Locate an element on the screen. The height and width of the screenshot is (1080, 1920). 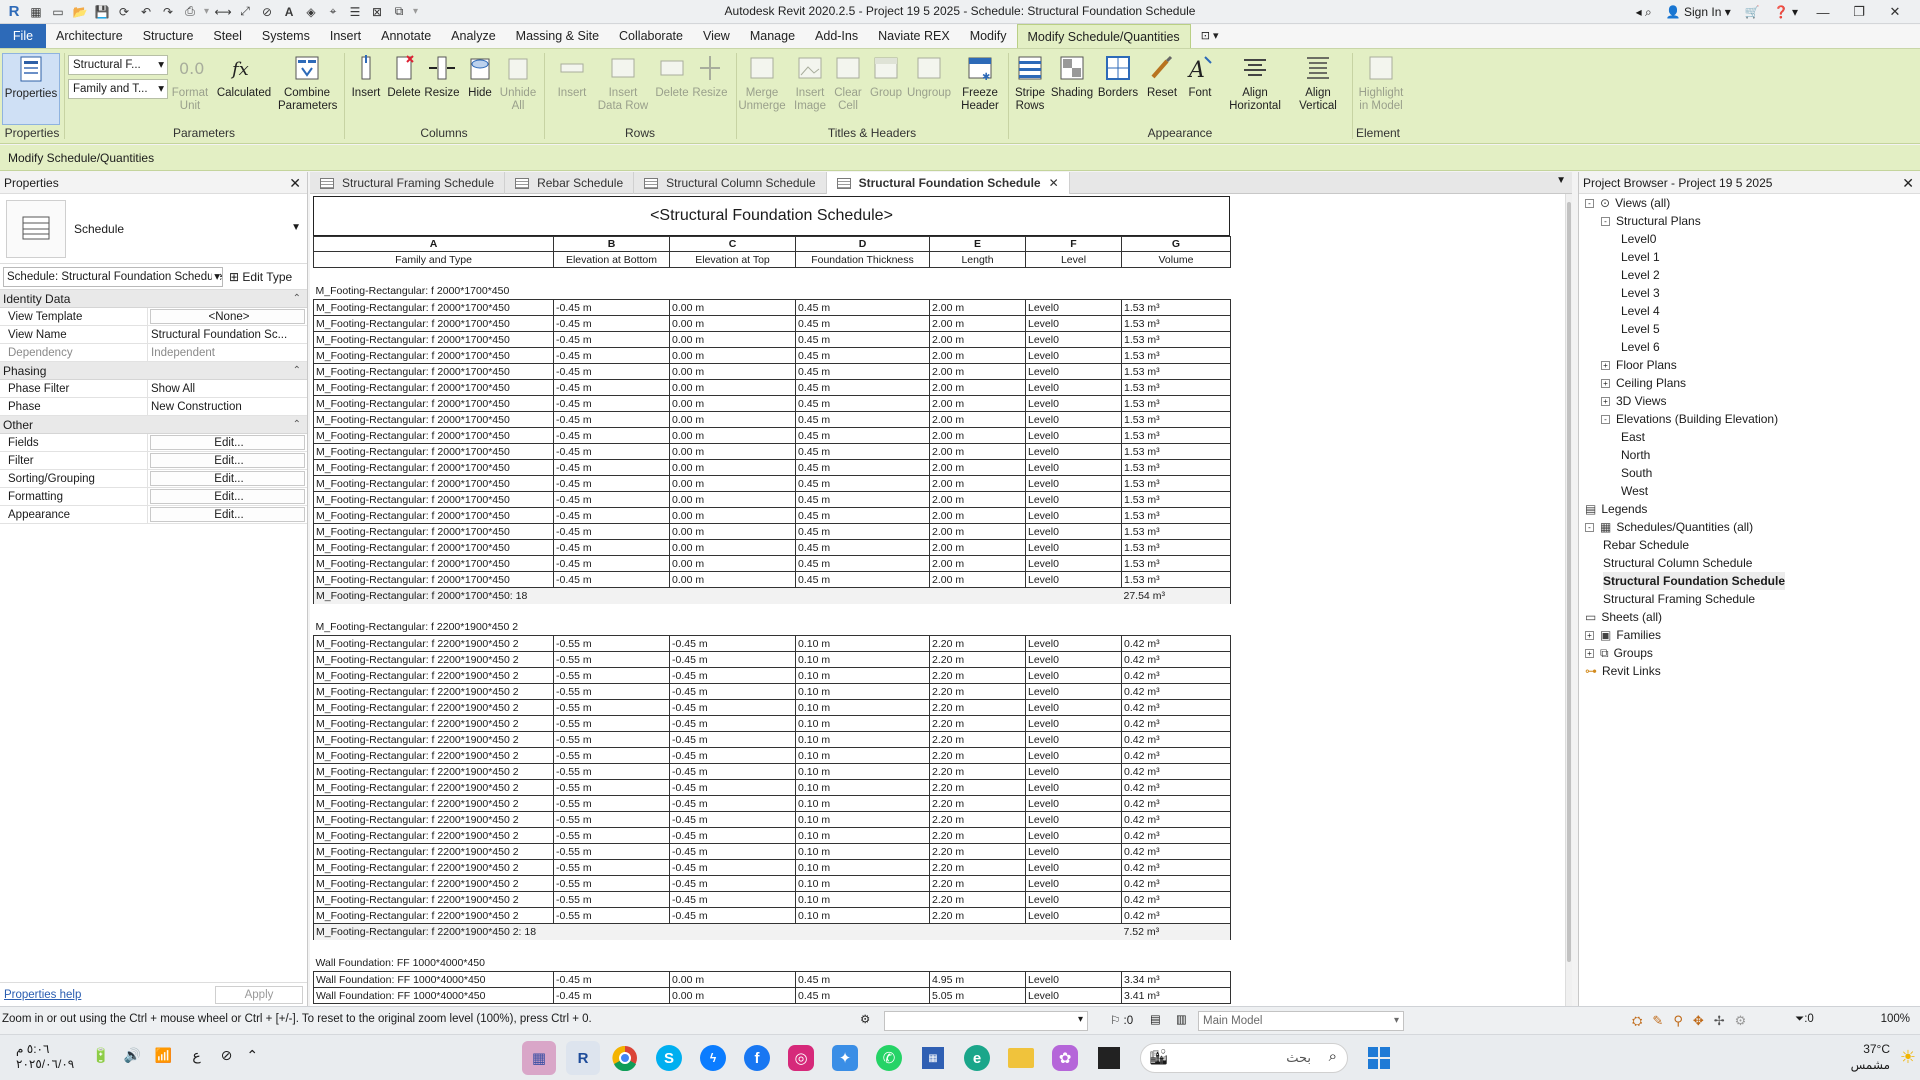
tab-collaborate: Collaborate is located at coordinates (651, 36).